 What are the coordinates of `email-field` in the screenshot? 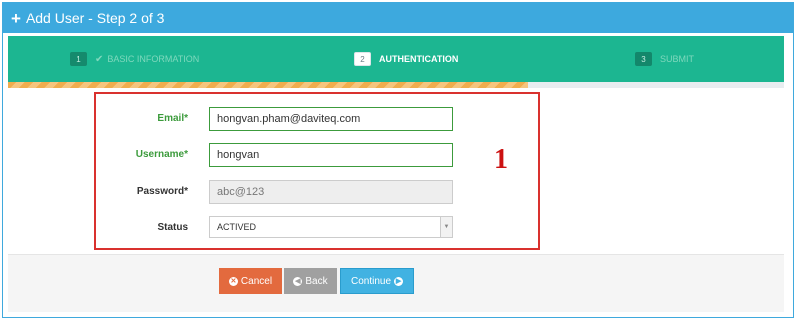 It's located at (331, 119).